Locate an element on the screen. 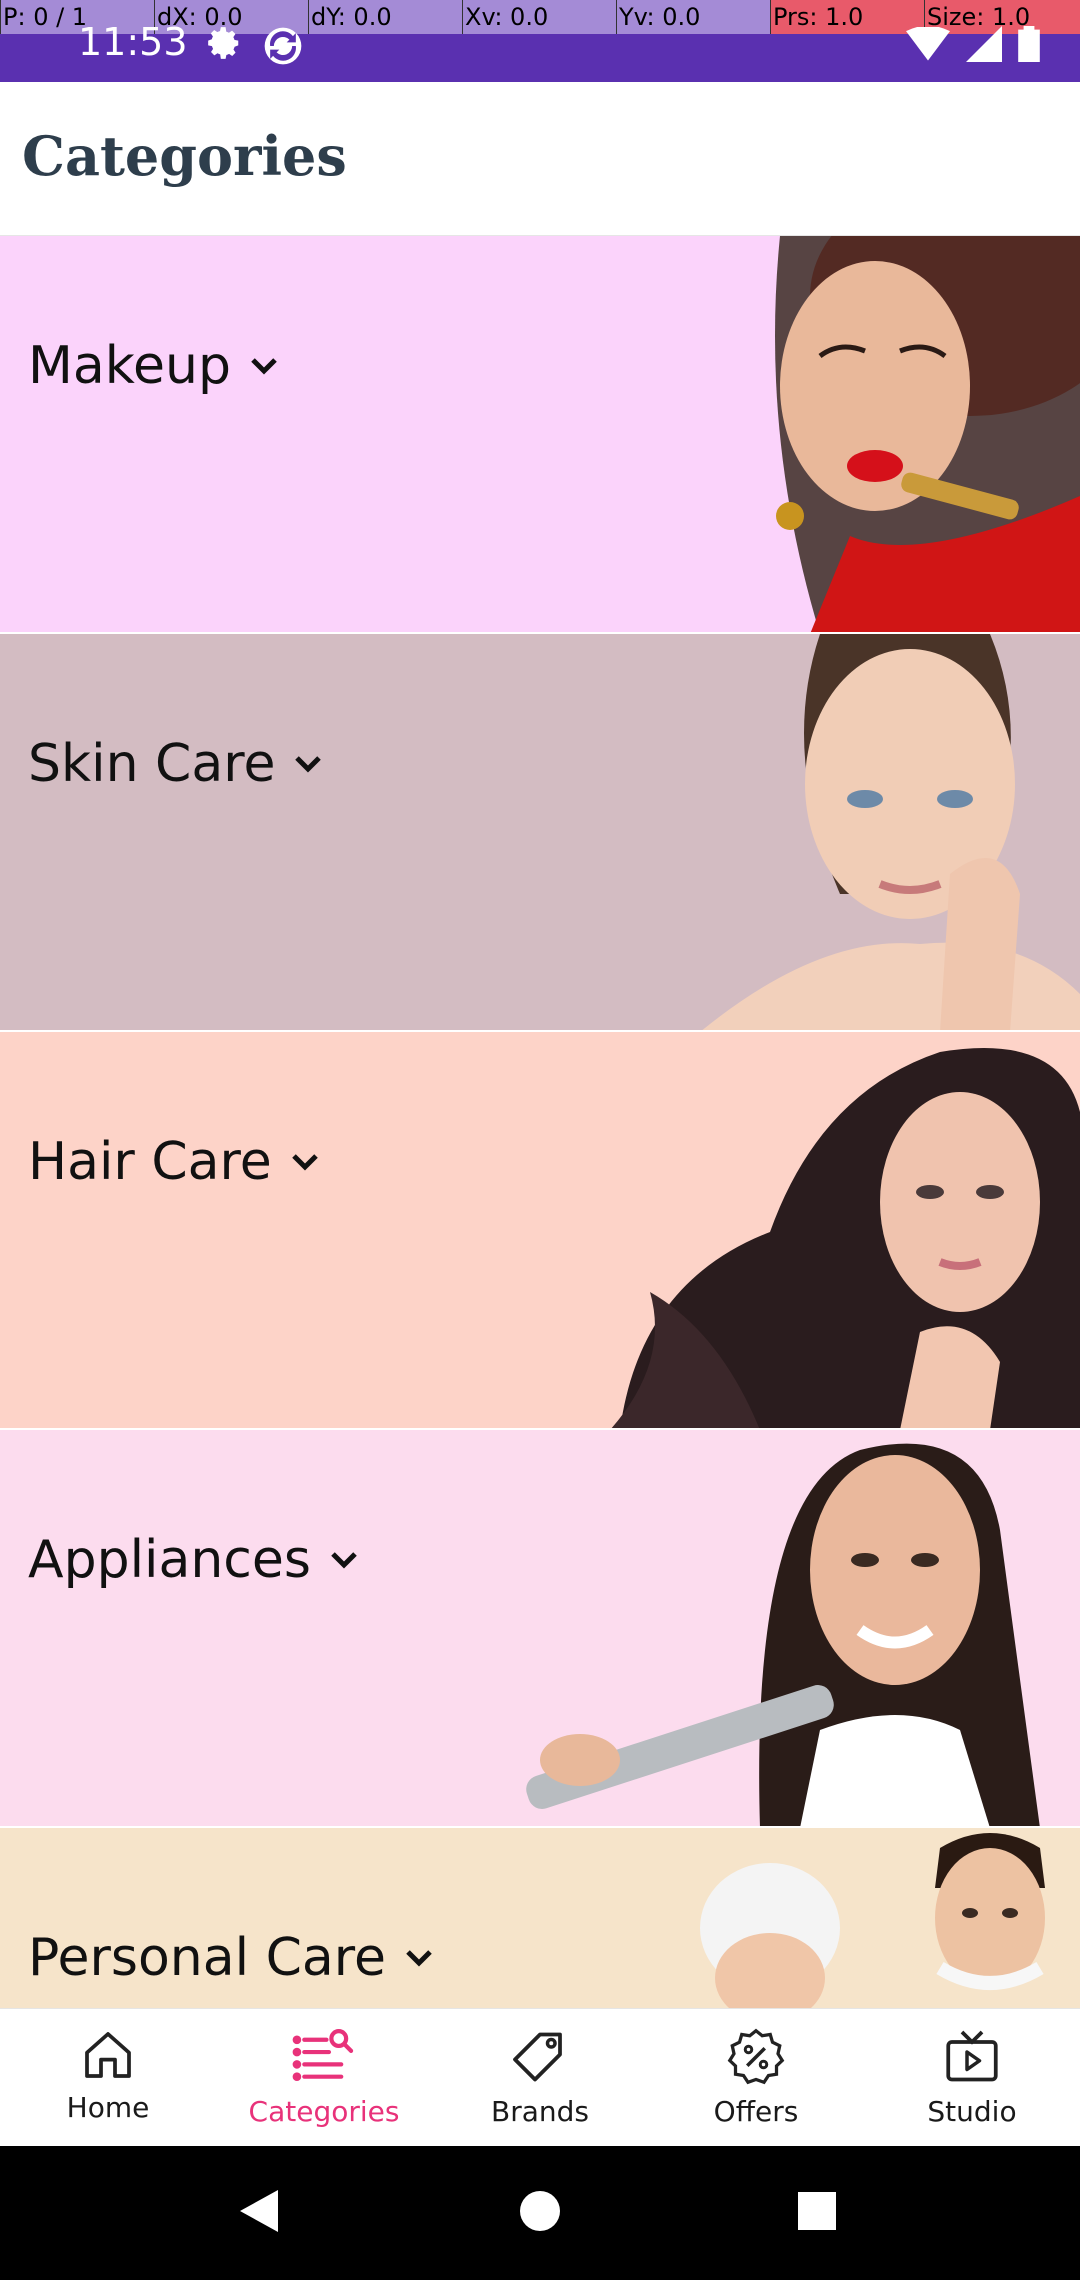 The height and width of the screenshot is (2280, 1080). appliances-model-photo is located at coordinates (783, 1634).